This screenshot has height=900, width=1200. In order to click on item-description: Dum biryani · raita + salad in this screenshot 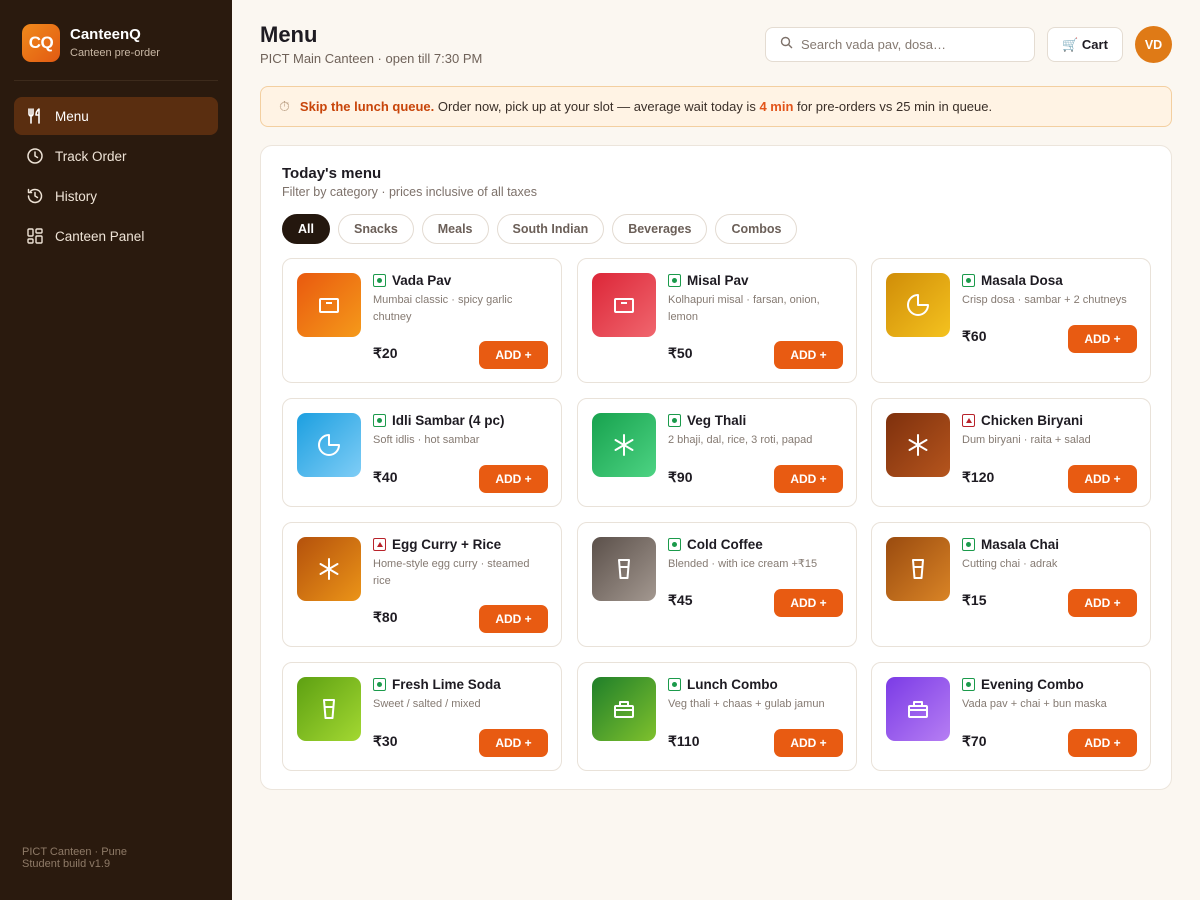, I will do `click(1026, 440)`.